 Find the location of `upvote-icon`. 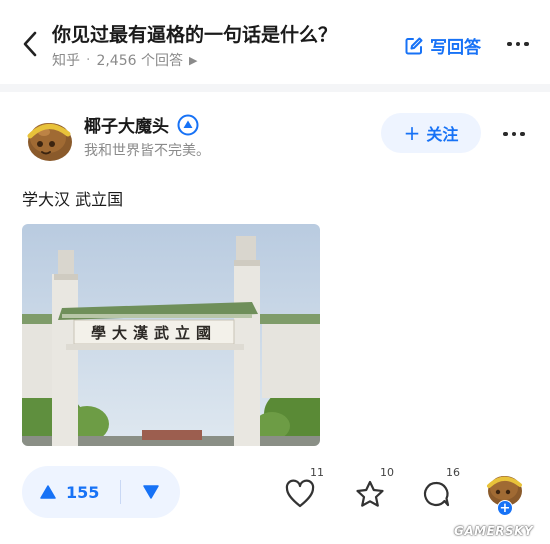

upvote-icon is located at coordinates (48, 492).